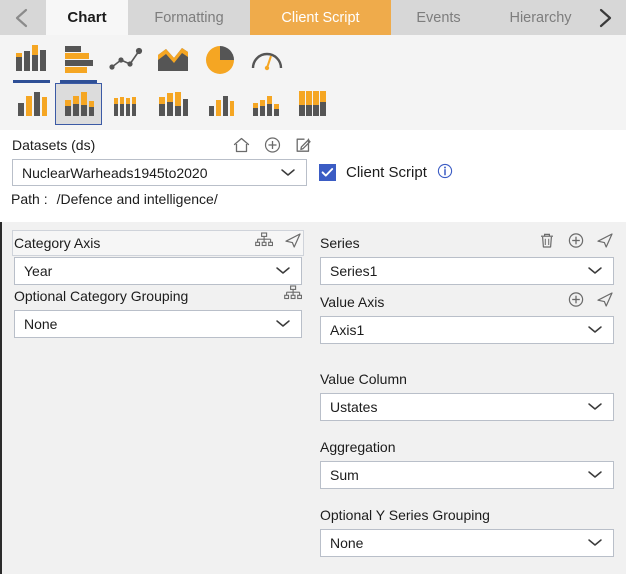  I want to click on aggregation-value: Sum, so click(344, 475).